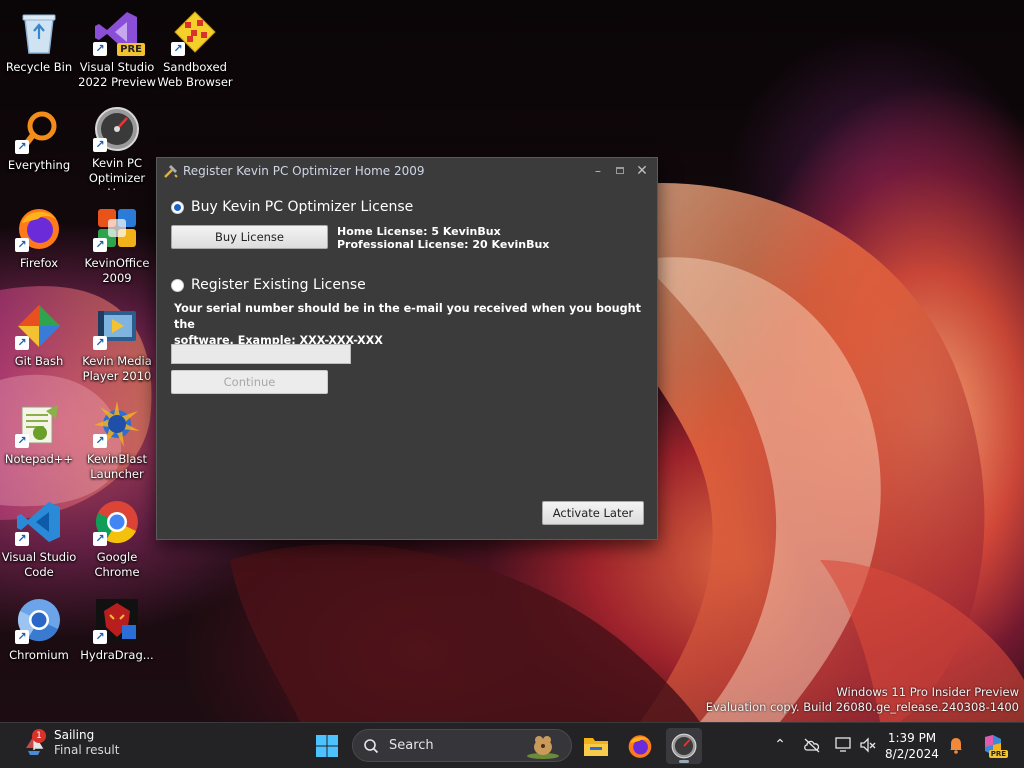  I want to click on close-button: ✕, so click(642, 171).